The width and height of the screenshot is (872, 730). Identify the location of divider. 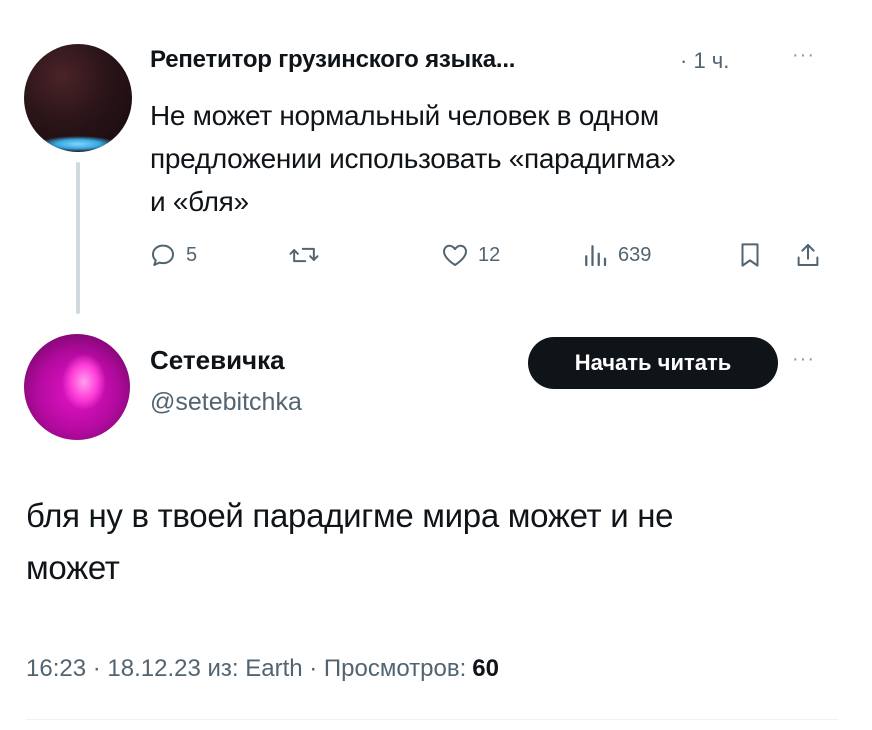
(432, 719).